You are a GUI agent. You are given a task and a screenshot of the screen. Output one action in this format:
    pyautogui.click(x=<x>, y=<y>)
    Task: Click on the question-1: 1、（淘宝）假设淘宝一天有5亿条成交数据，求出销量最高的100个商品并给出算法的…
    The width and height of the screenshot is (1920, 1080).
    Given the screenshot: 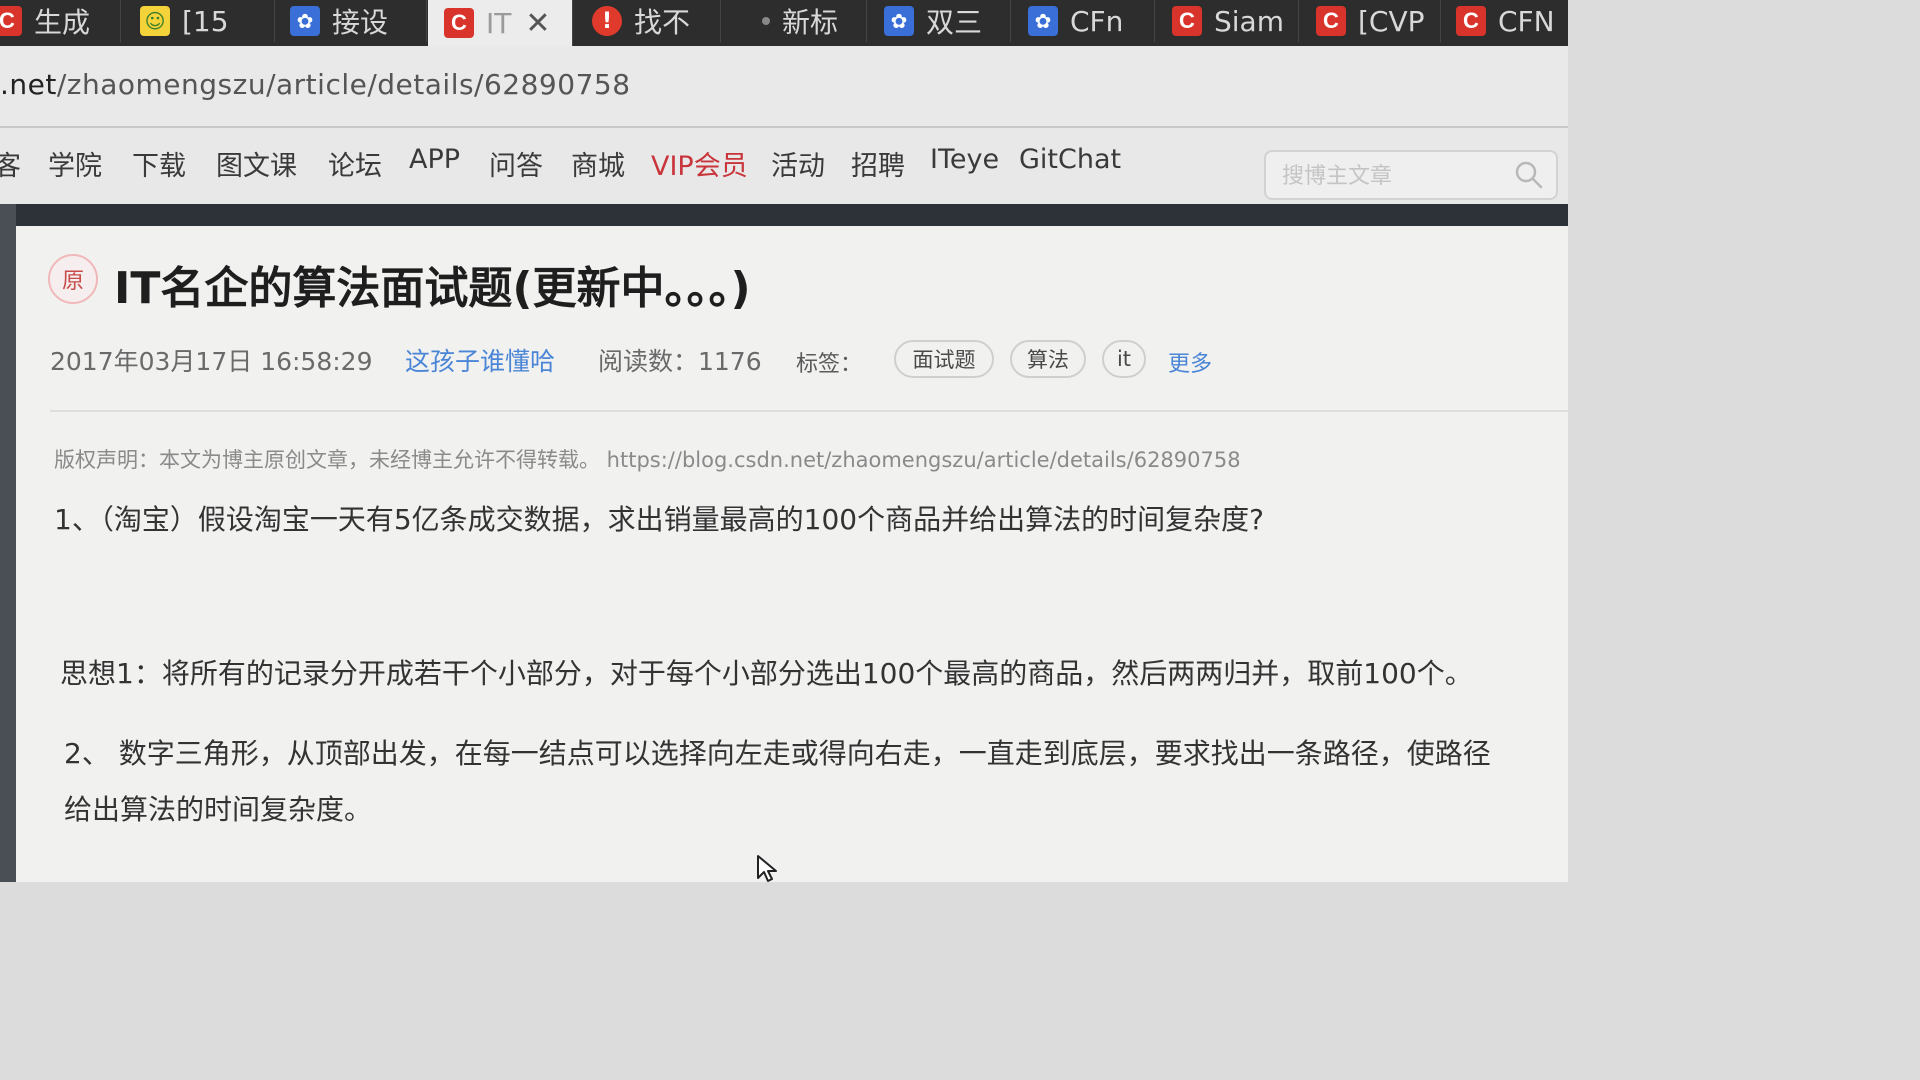 What is the action you would take?
    pyautogui.click(x=659, y=519)
    